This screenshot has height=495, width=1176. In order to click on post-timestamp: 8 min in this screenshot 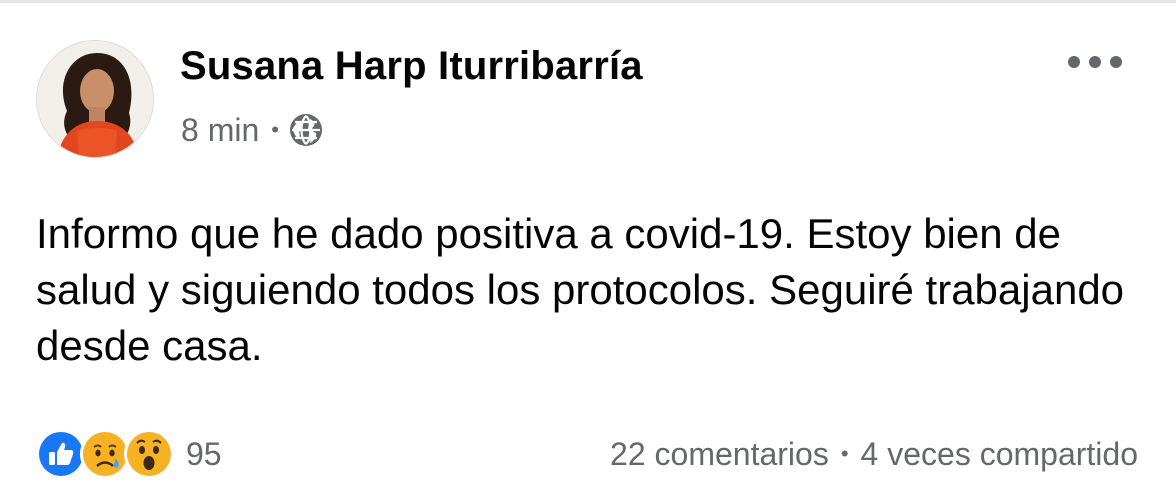, I will do `click(220, 130)`.